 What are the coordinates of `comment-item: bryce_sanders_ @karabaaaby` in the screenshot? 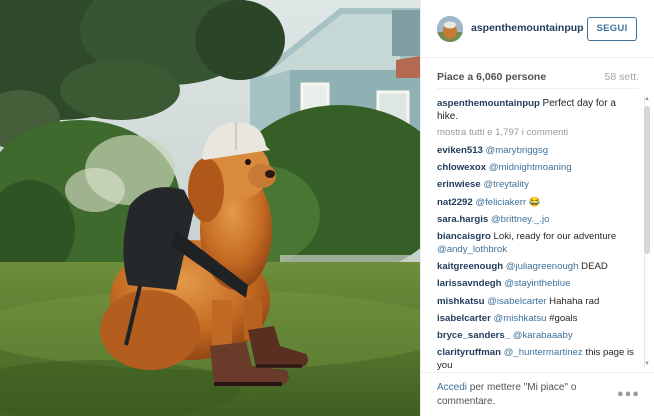 It's located at (537, 335).